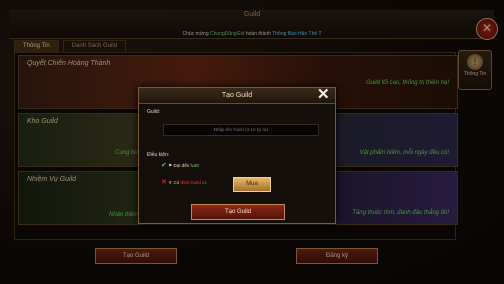 The width and height of the screenshot is (504, 284). What do you see at coordinates (170, 182) in the screenshot?
I see `guild-token-icon: ⚜` at bounding box center [170, 182].